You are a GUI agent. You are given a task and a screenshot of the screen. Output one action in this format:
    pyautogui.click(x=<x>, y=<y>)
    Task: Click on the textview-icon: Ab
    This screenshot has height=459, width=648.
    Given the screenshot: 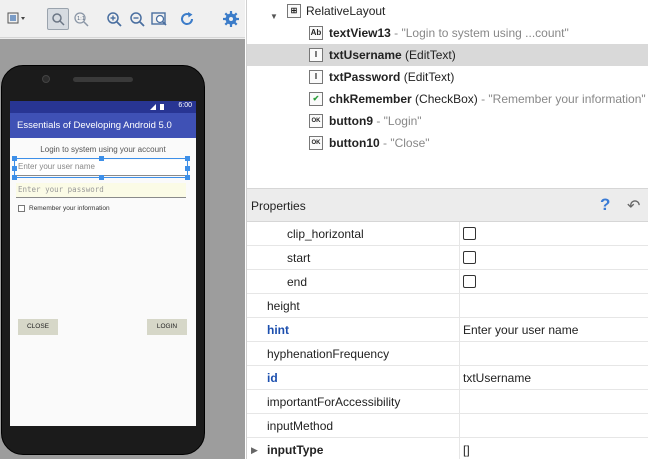 What is the action you would take?
    pyautogui.click(x=316, y=33)
    